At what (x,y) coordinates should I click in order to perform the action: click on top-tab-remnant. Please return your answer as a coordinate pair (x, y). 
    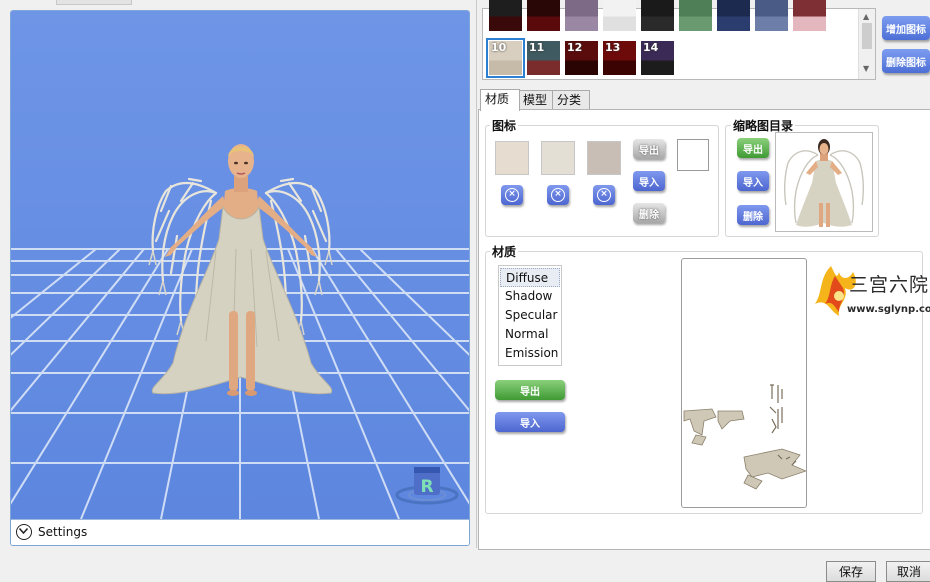
    Looking at the image, I should click on (94, 2).